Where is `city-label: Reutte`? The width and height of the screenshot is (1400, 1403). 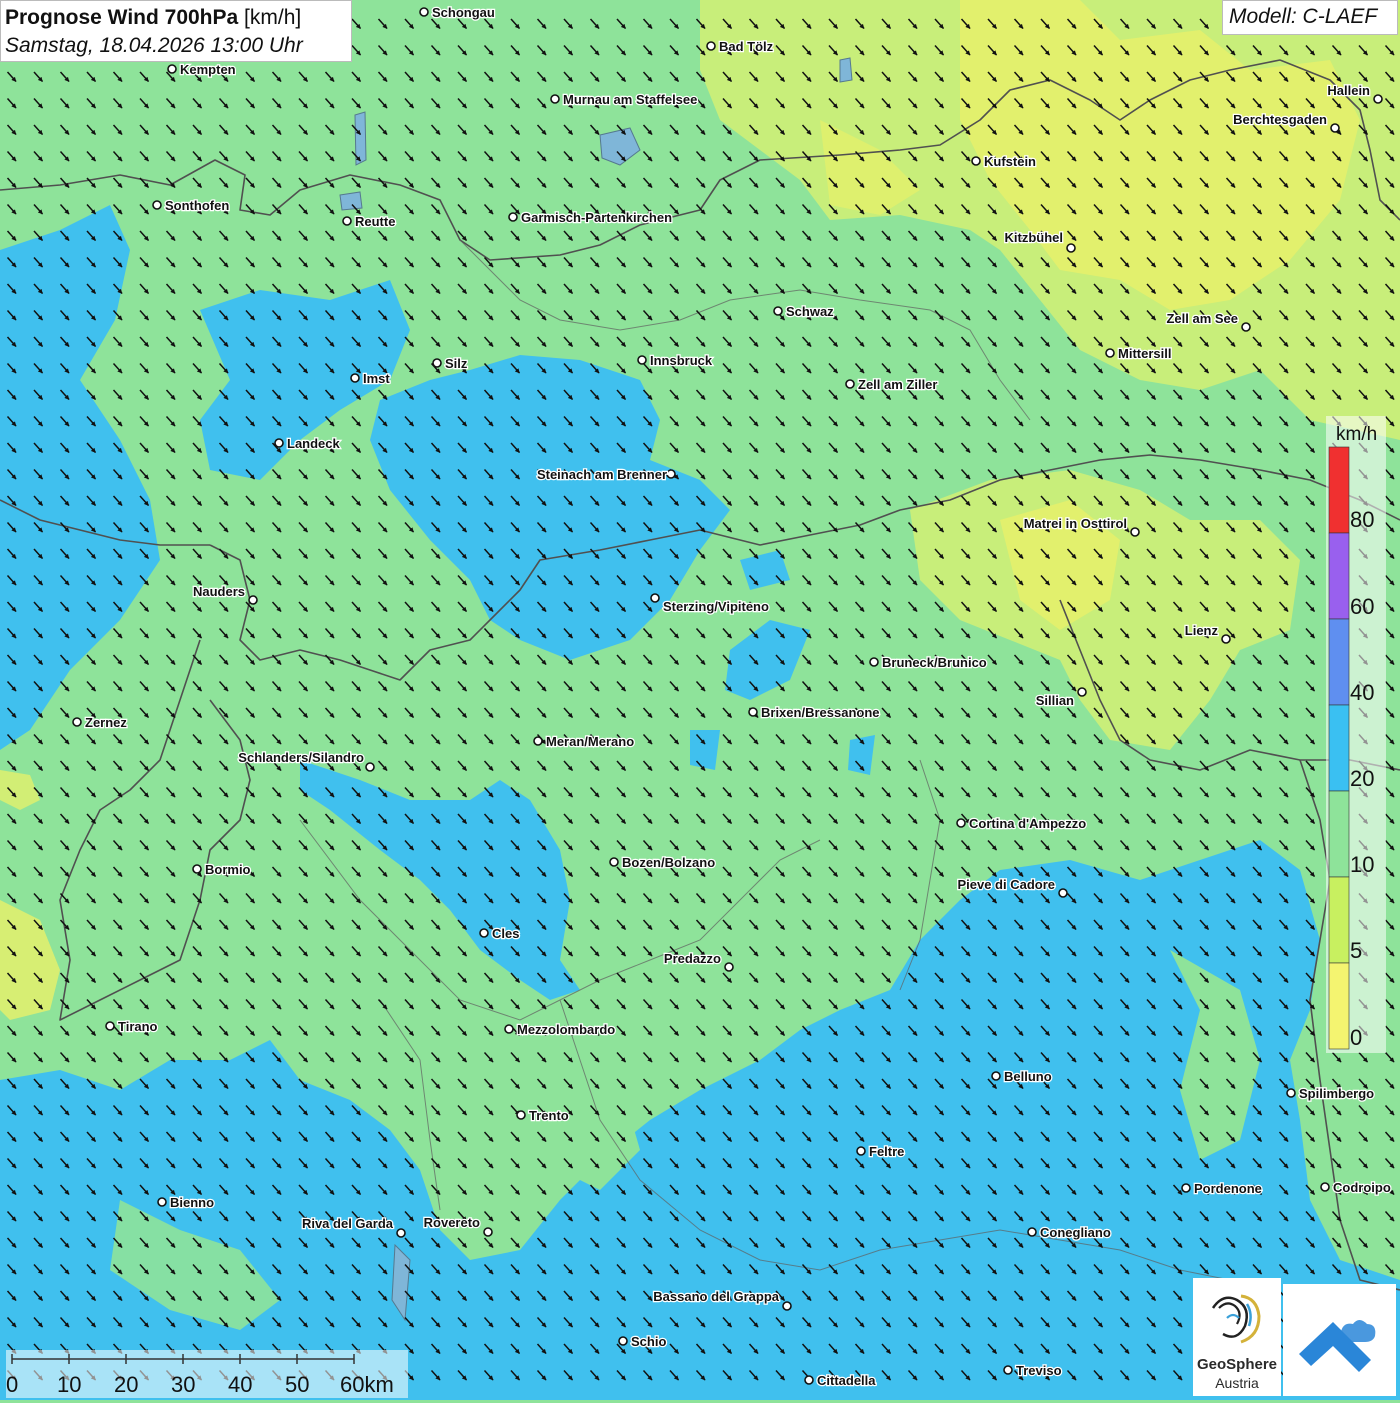
city-label: Reutte is located at coordinates (375, 221).